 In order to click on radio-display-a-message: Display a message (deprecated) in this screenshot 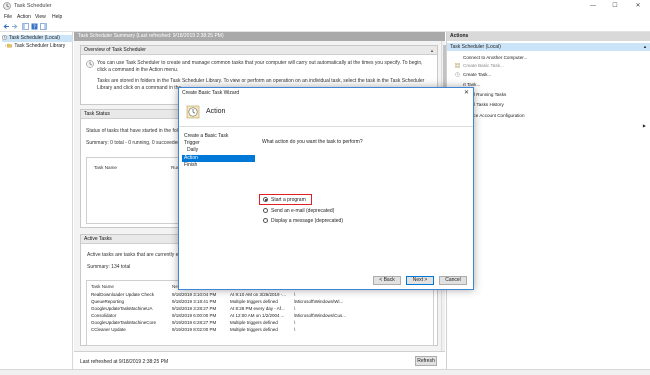, I will do `click(303, 222)`.